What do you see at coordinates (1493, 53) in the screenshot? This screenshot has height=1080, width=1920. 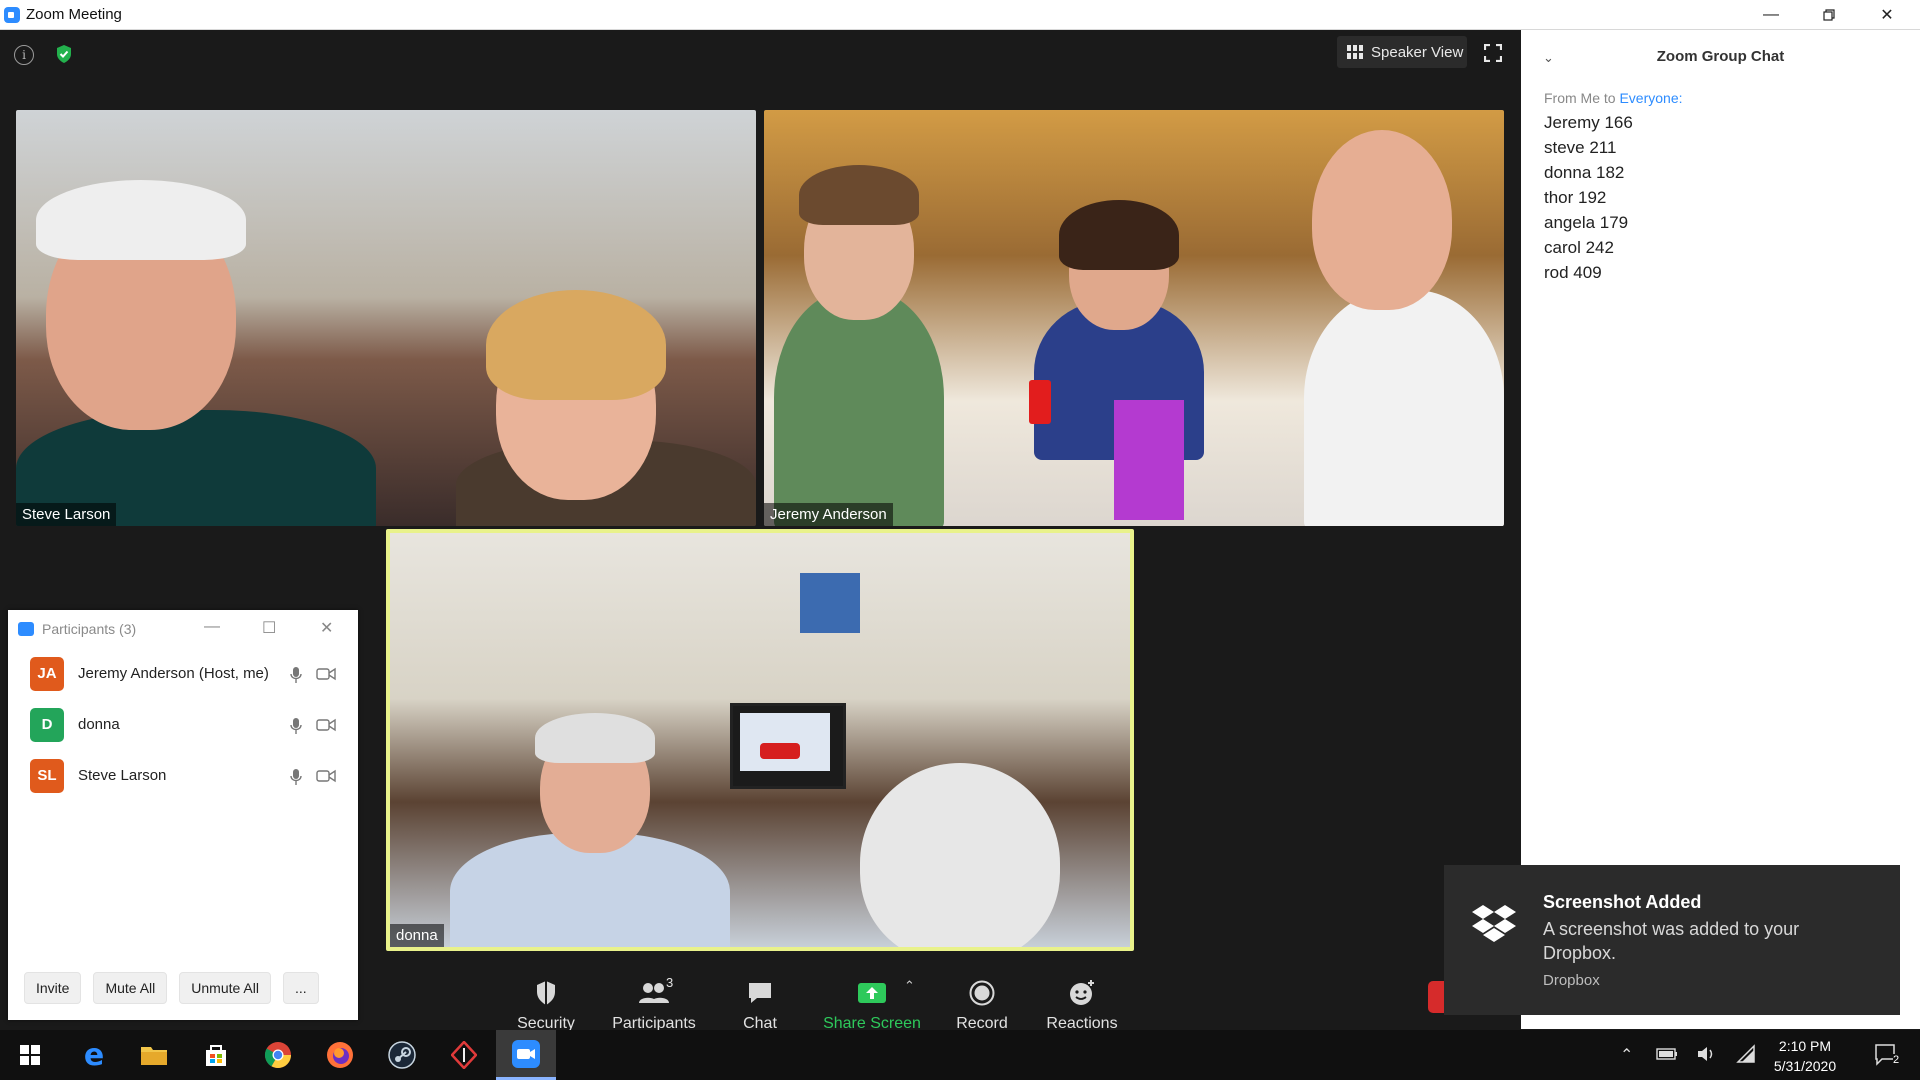 I see `fullscreen-icon` at bounding box center [1493, 53].